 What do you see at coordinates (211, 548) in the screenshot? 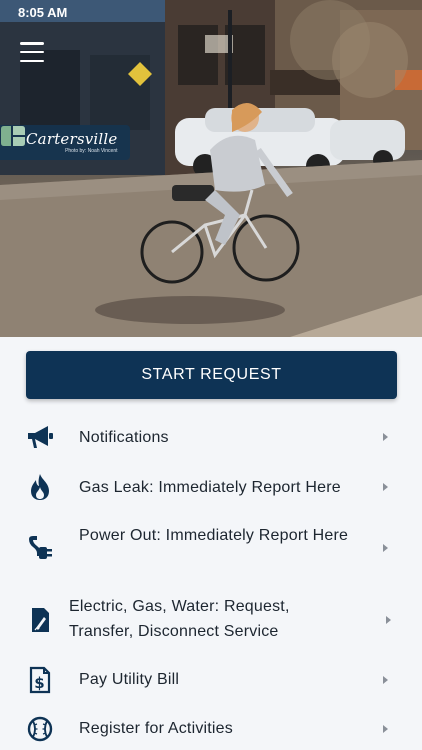
I see `menu-item-power-out: Power Out: Immediately Report Here` at bounding box center [211, 548].